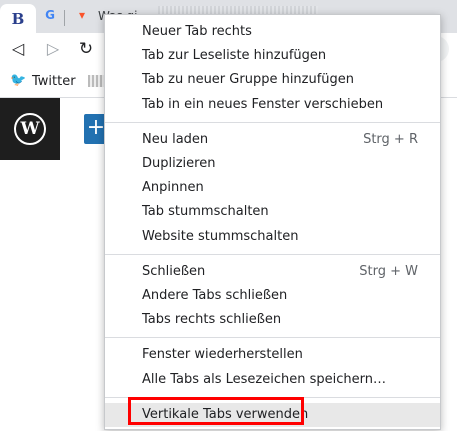 This screenshot has width=457, height=431. I want to click on reload-icon: ↻, so click(86, 49).